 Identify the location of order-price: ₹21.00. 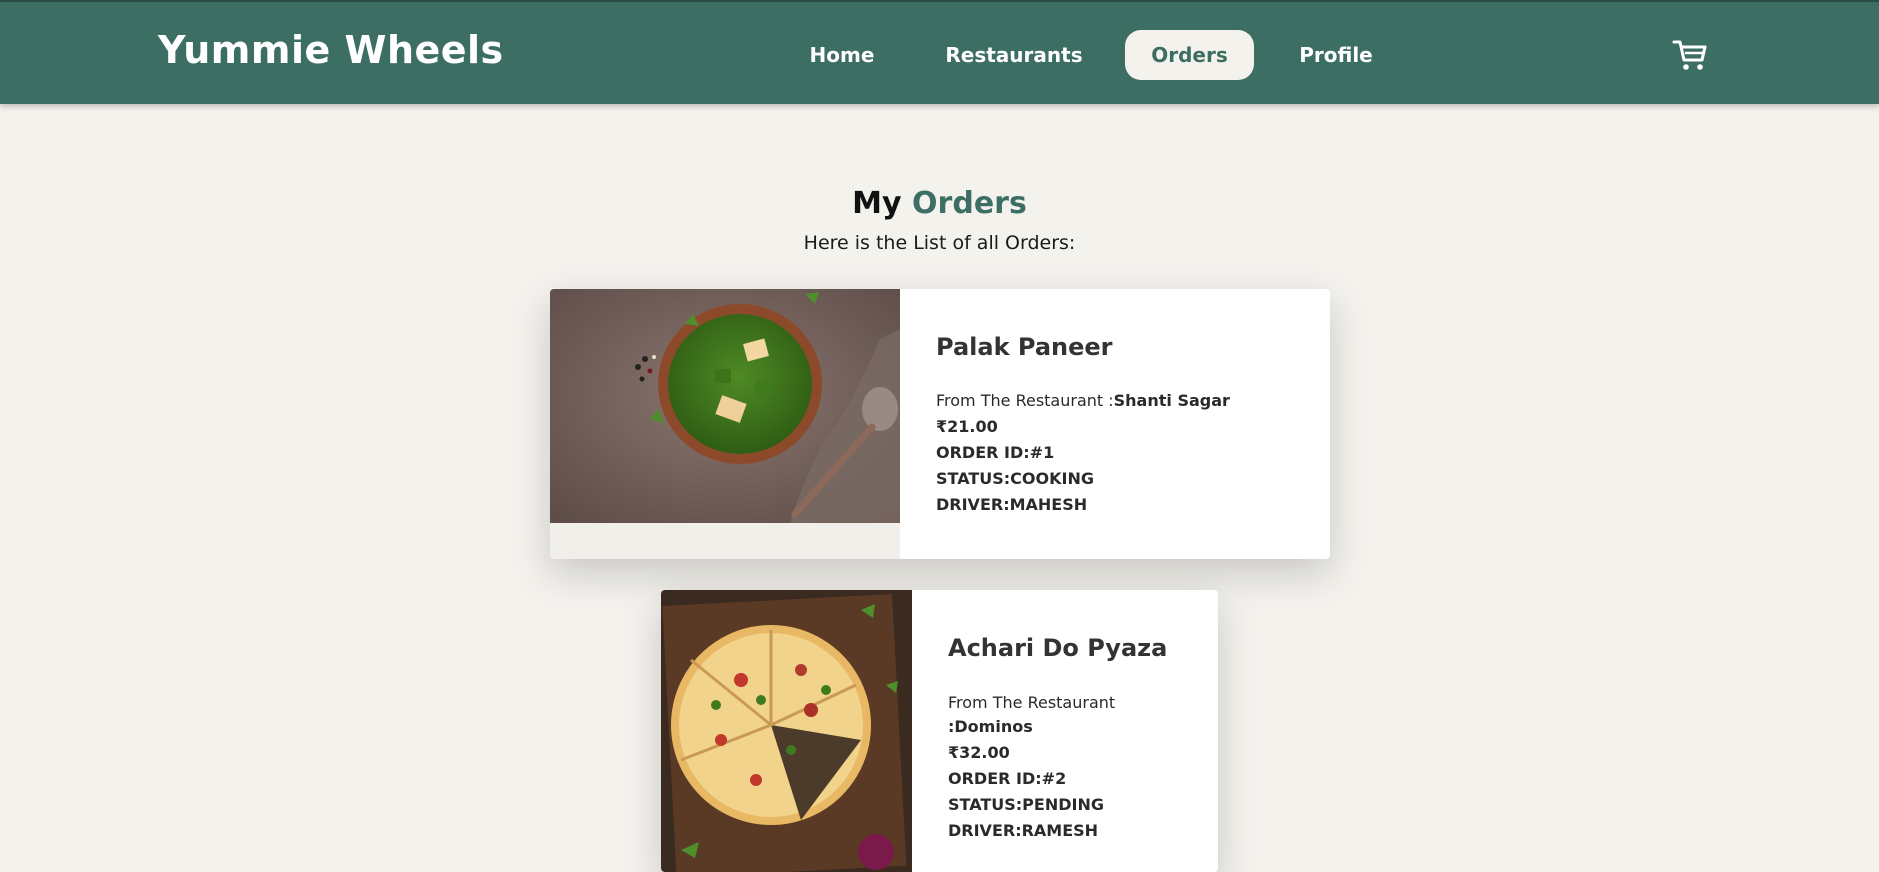
(967, 426).